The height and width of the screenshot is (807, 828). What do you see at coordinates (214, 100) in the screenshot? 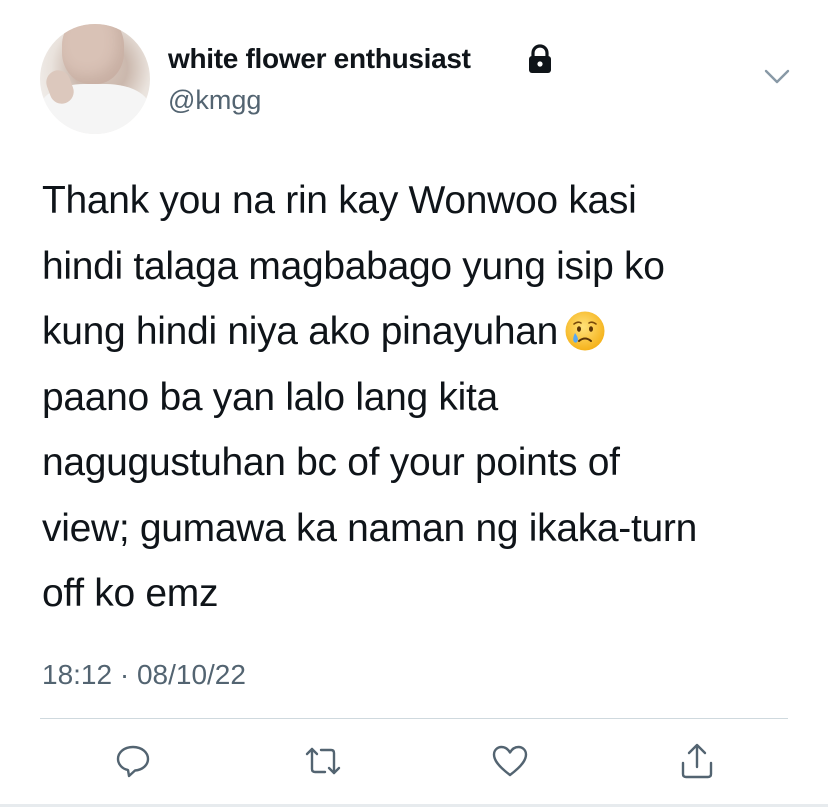
I see `user-handle: @kmgg` at bounding box center [214, 100].